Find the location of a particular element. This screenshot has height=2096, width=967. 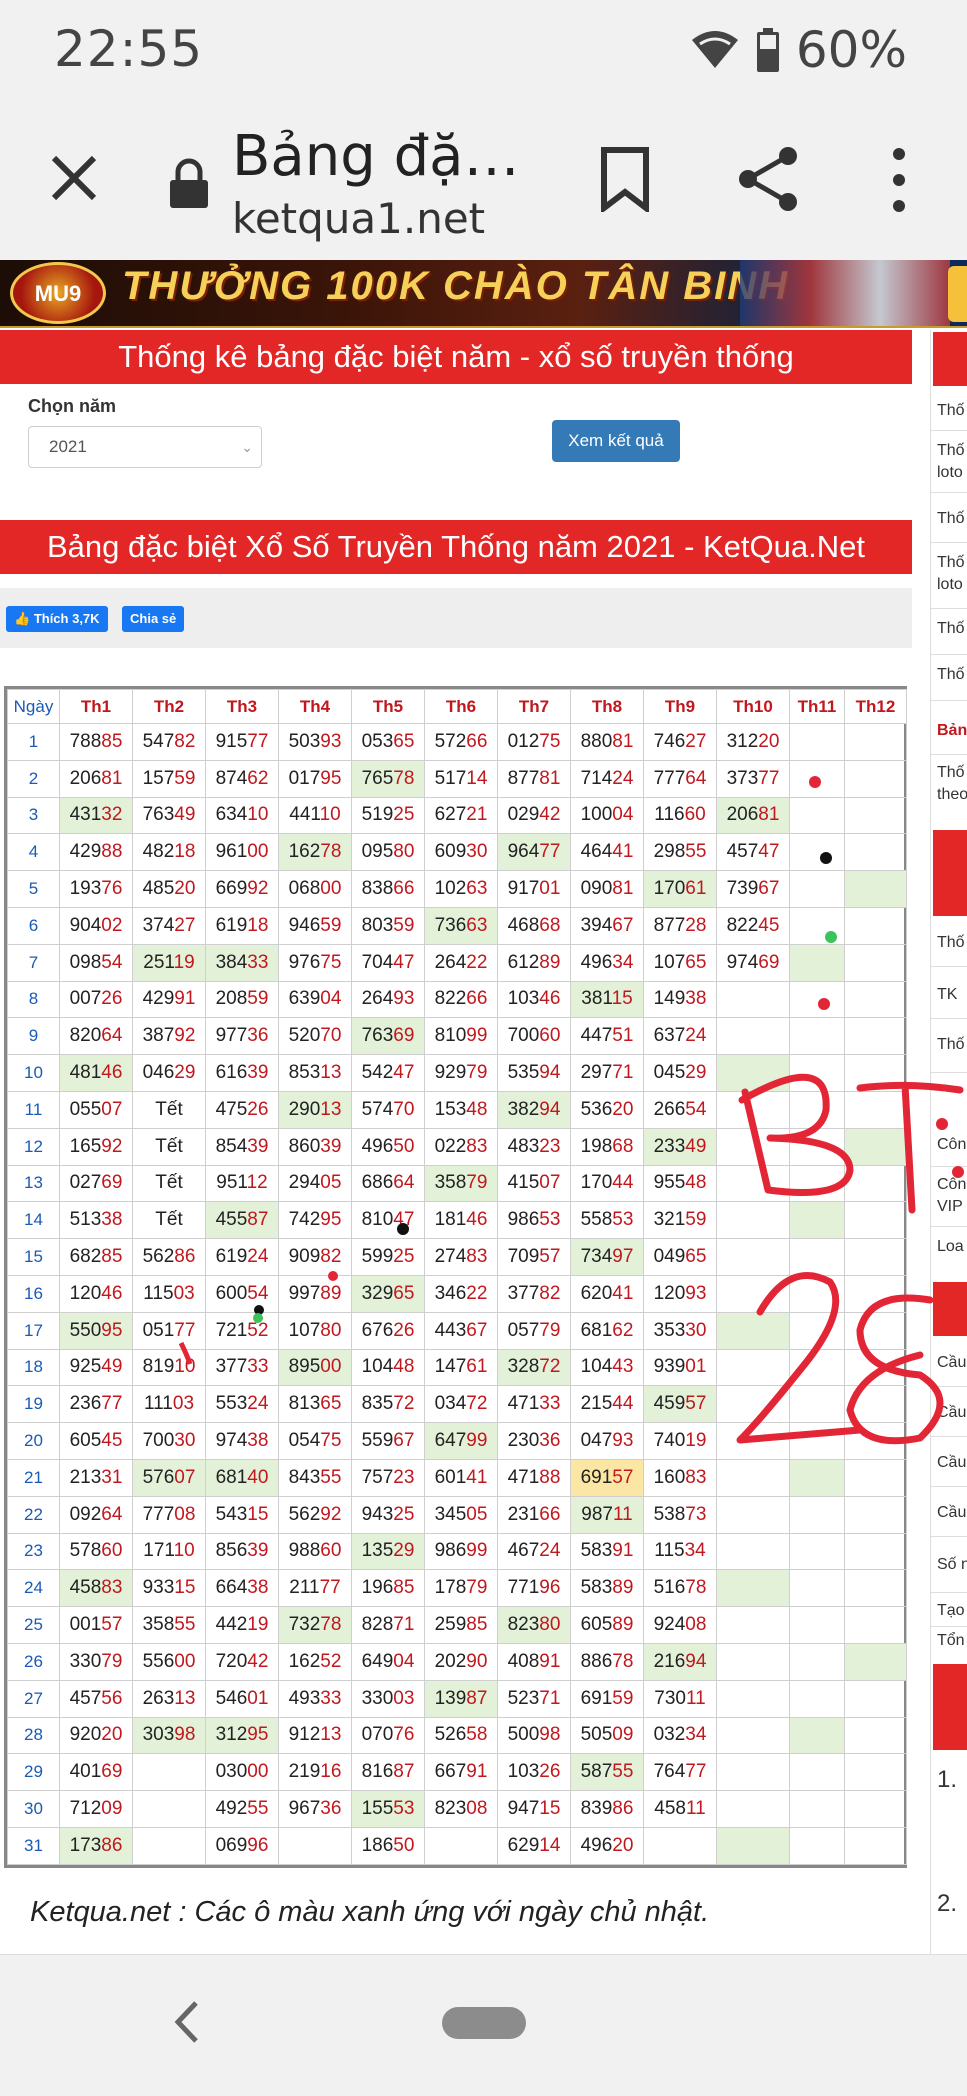

number-prefix: 012 is located at coordinates (523, 741).